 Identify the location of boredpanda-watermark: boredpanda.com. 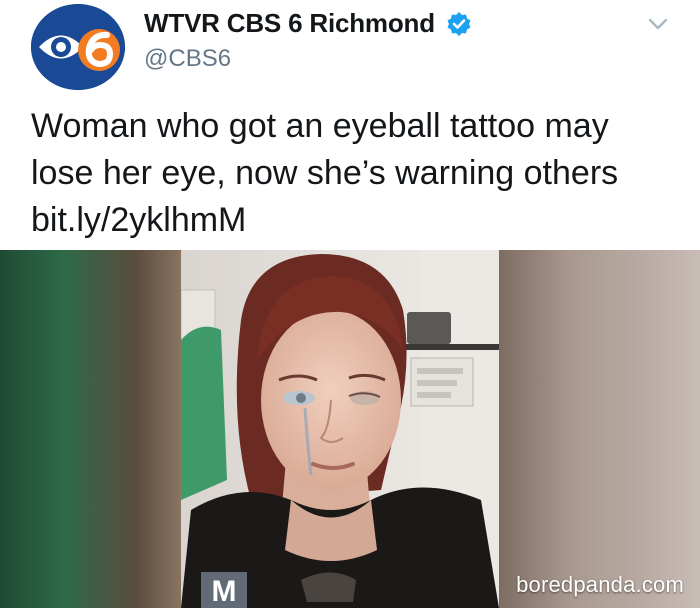
(600, 584).